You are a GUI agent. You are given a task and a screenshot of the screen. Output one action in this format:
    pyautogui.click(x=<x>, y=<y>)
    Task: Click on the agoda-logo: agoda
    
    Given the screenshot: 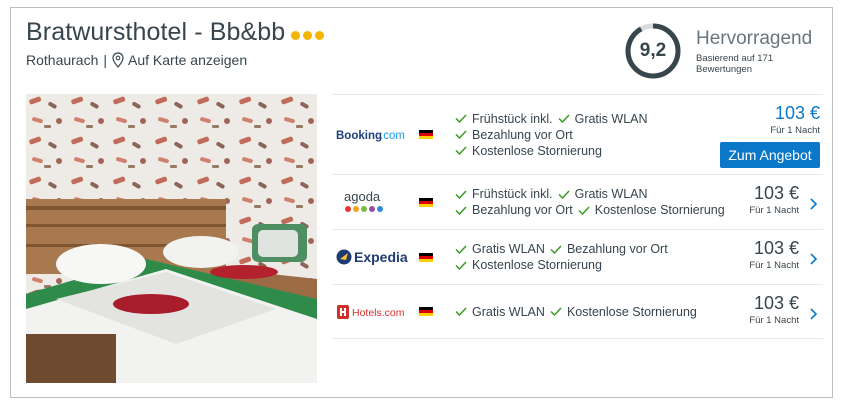 What is the action you would take?
    pyautogui.click(x=363, y=200)
    